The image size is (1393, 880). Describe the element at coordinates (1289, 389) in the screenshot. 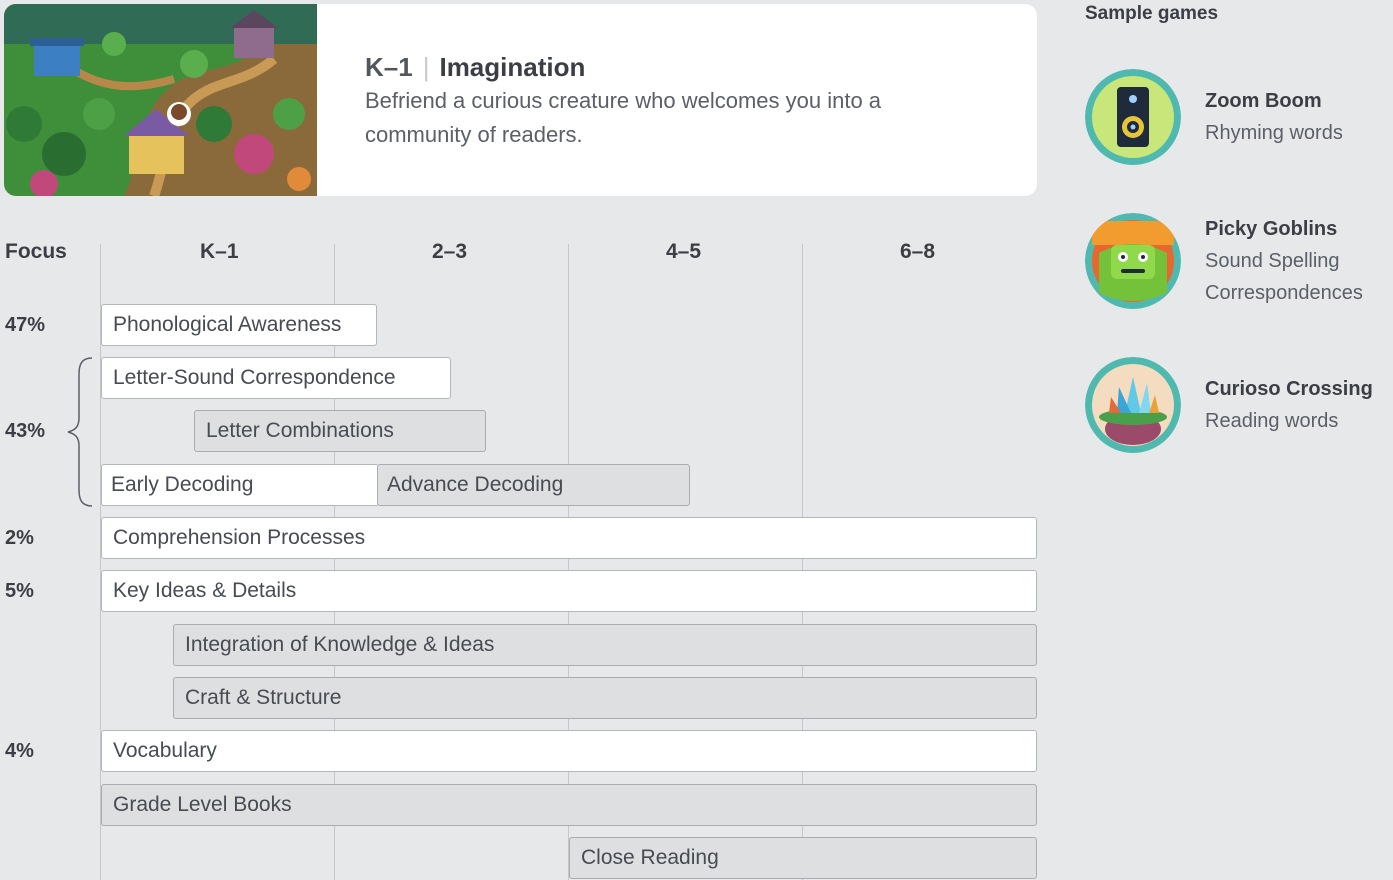

I see `game-name: Curioso Crossing` at that location.